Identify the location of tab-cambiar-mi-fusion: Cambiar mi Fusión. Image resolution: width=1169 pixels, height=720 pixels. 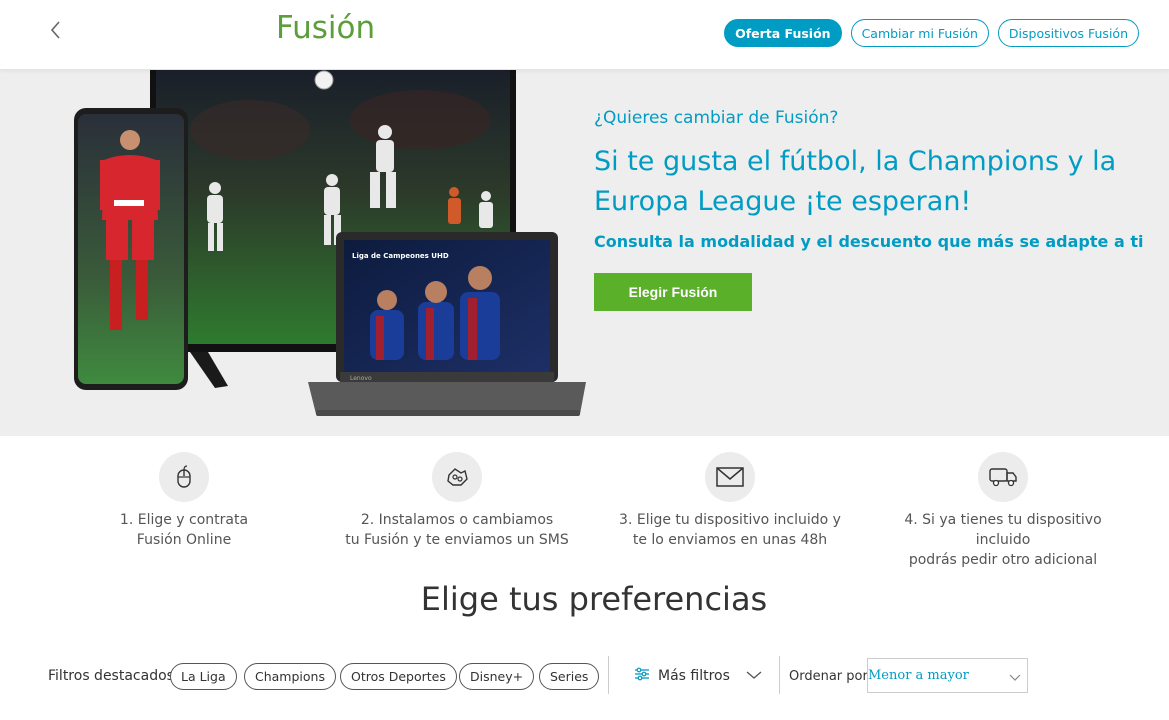
(919, 33).